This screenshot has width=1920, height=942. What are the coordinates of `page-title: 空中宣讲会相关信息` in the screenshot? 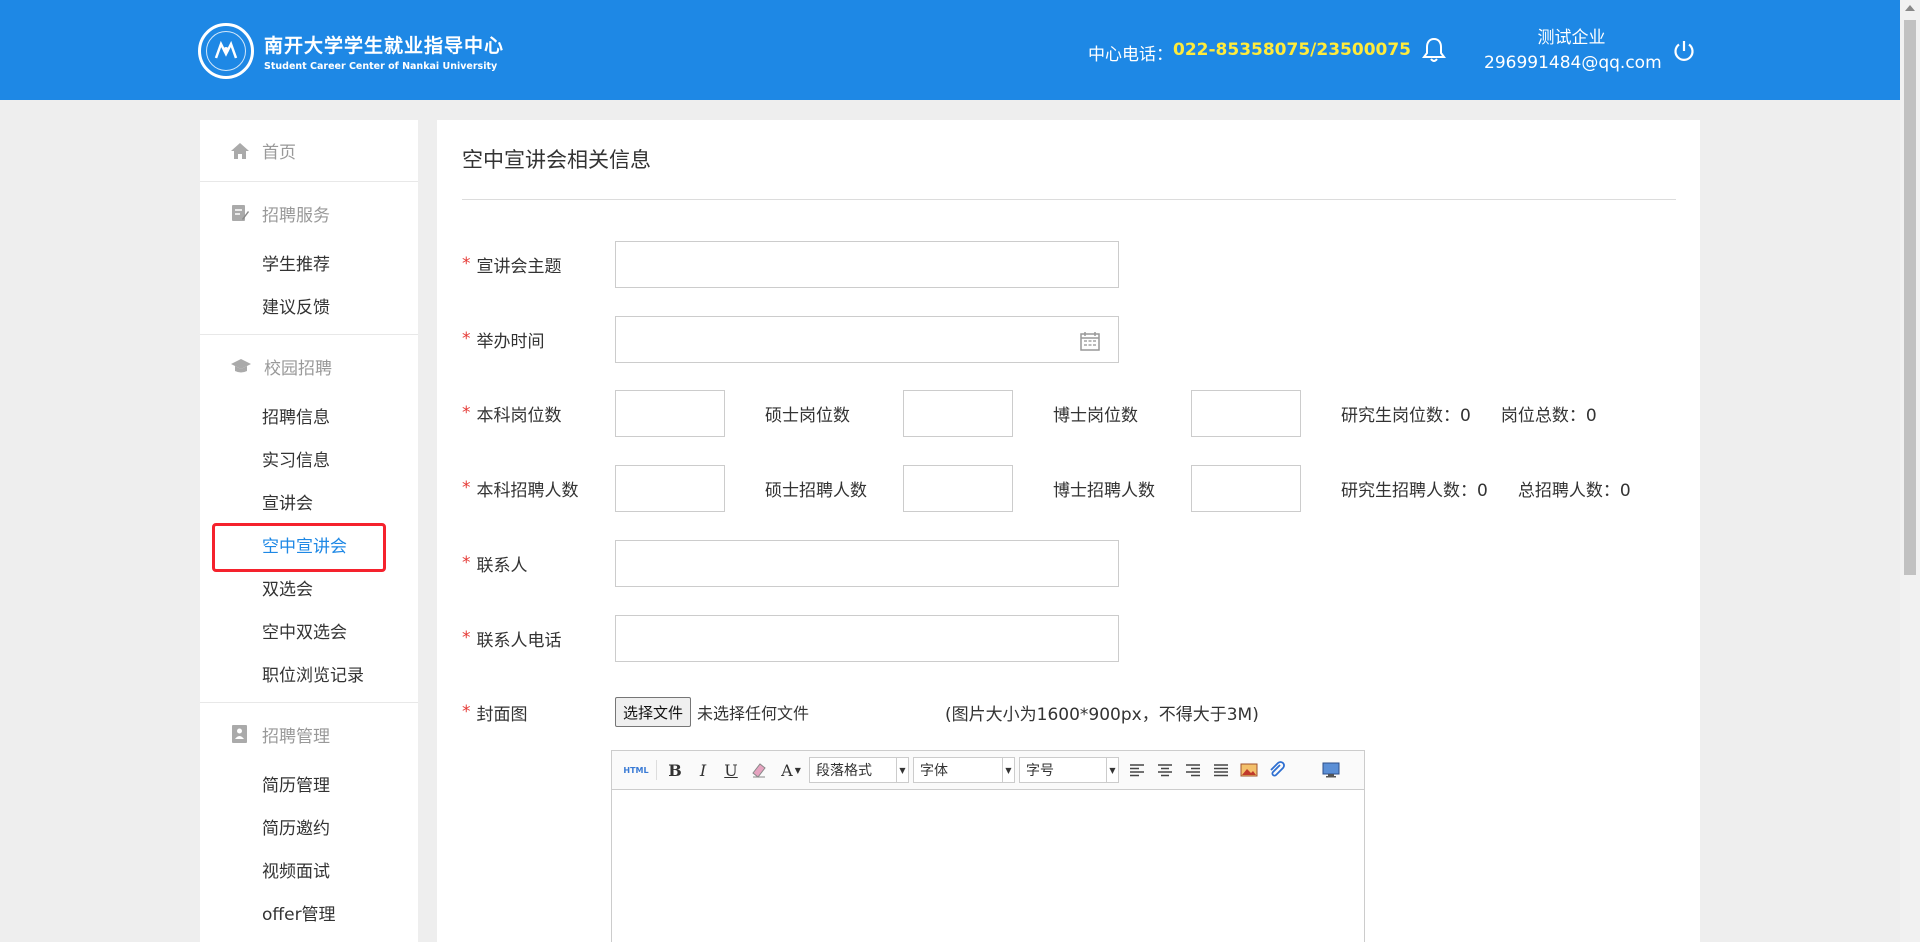 It's located at (556, 160).